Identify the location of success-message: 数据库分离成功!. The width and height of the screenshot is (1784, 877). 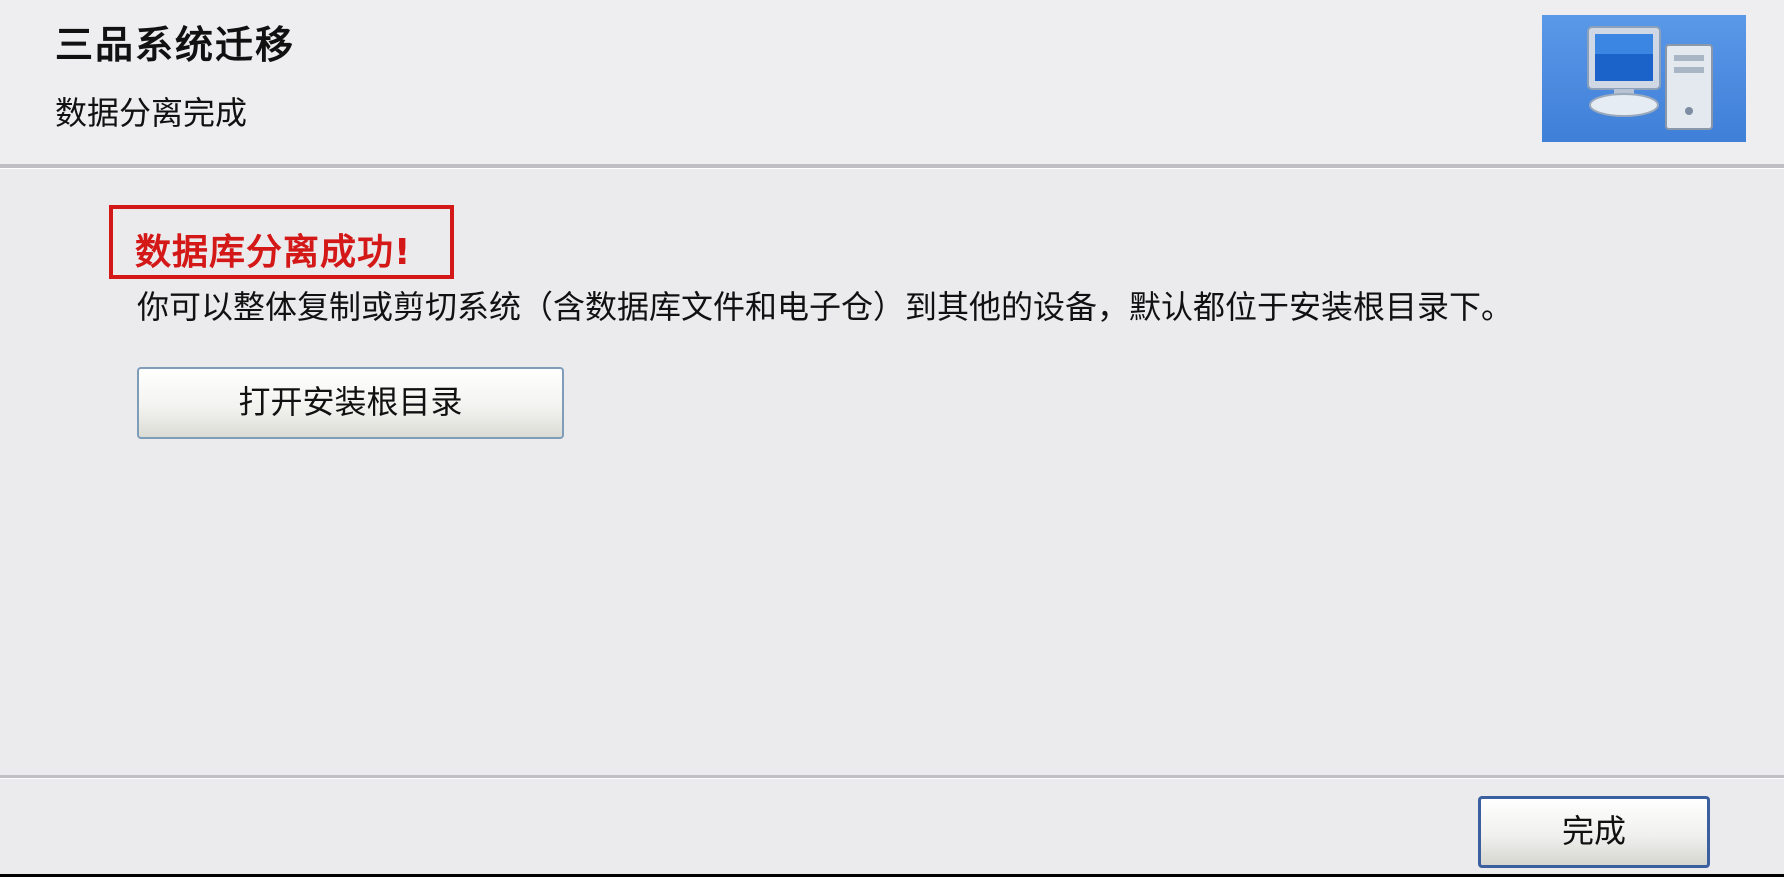
(273, 252).